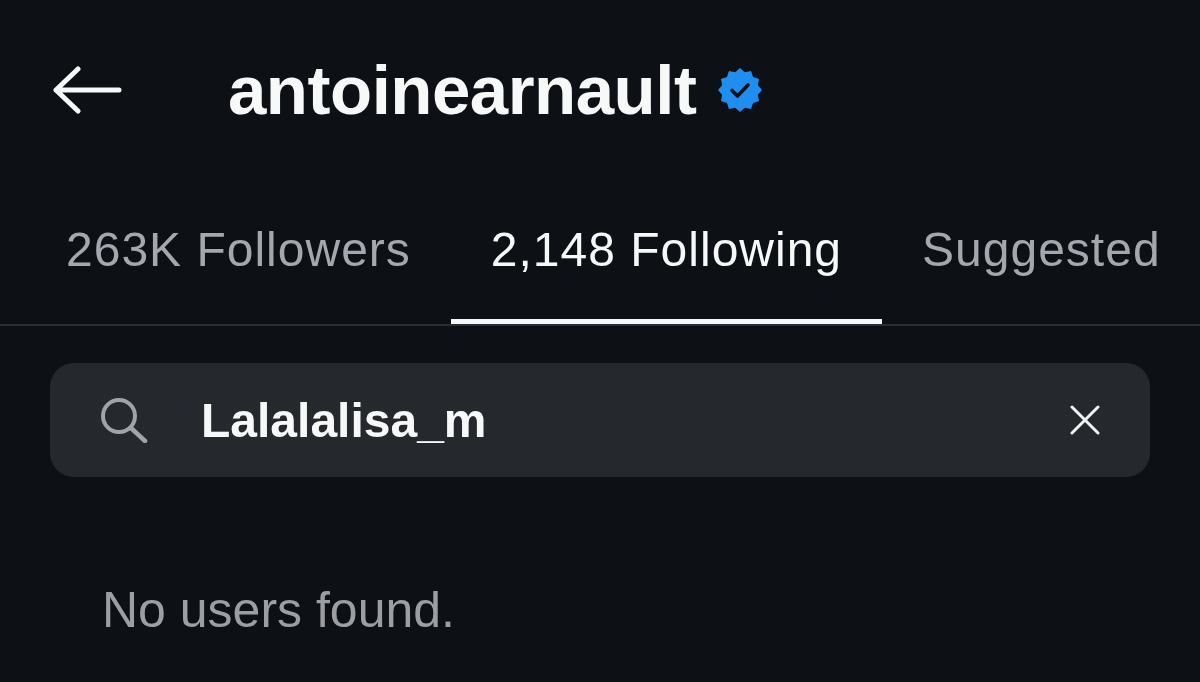  I want to click on back-arrow-icon, so click(87, 90).